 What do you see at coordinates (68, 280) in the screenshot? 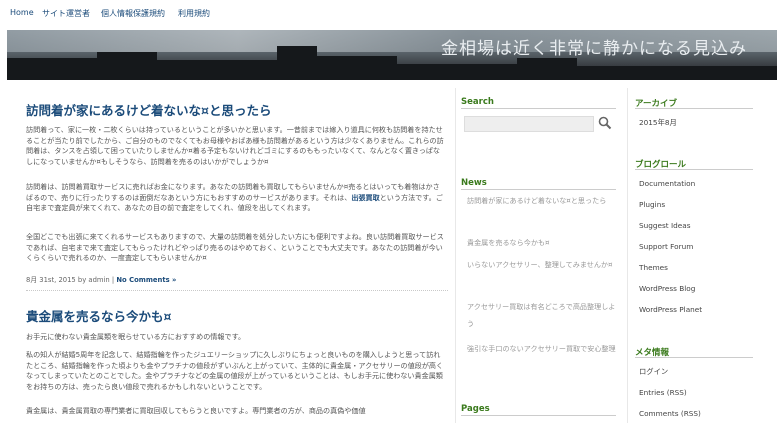
I see `post-date-author: 8月 31st, 2015 by admin` at bounding box center [68, 280].